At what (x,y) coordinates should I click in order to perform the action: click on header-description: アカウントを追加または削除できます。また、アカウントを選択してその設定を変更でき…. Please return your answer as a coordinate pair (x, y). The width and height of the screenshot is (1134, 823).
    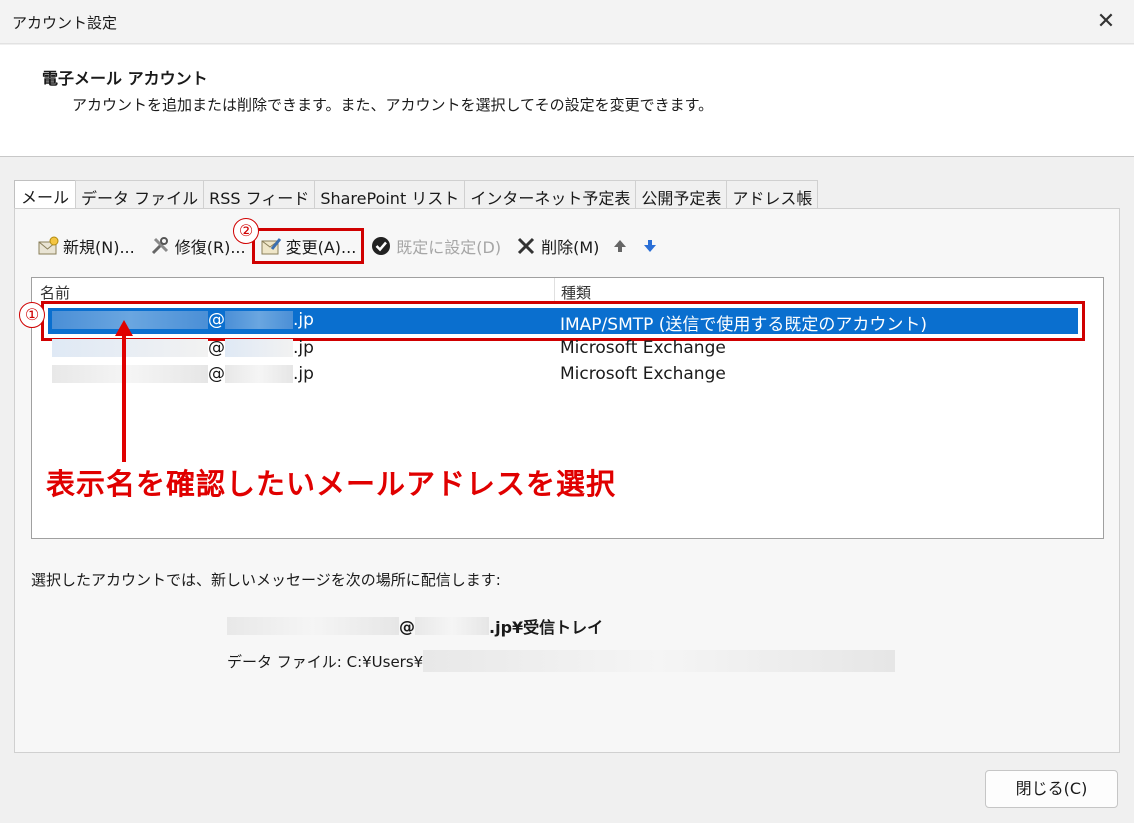
    Looking at the image, I should click on (393, 105).